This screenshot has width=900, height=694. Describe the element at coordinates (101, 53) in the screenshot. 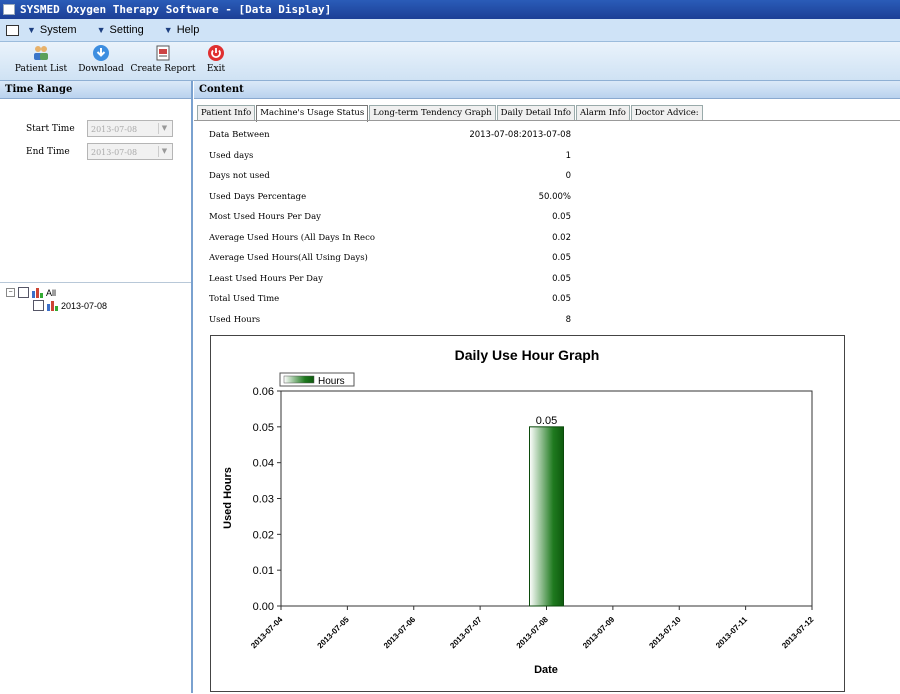

I see `download-icon` at that location.